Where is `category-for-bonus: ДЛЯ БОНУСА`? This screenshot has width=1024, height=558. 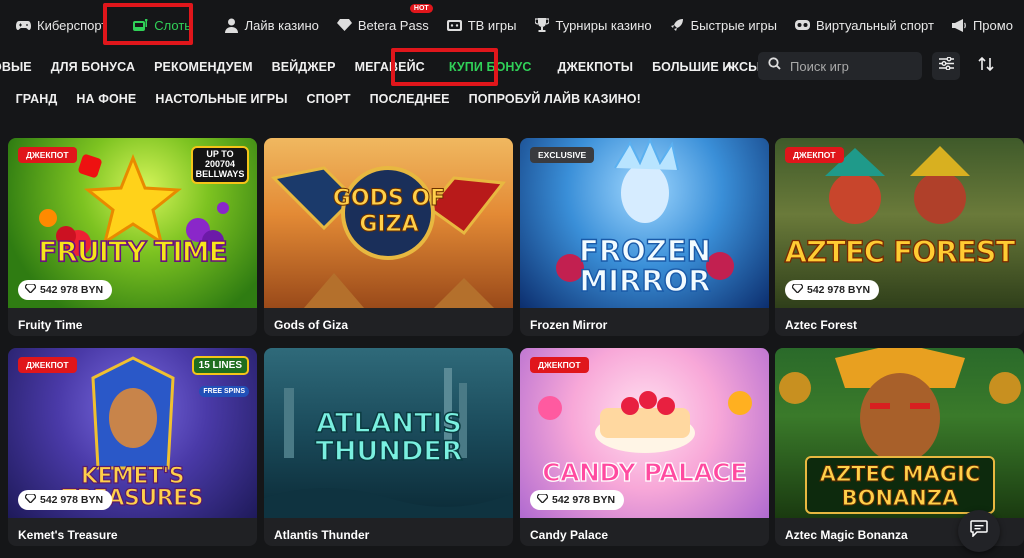
category-for-bonus: ДЛЯ БОНУСА is located at coordinates (93, 67).